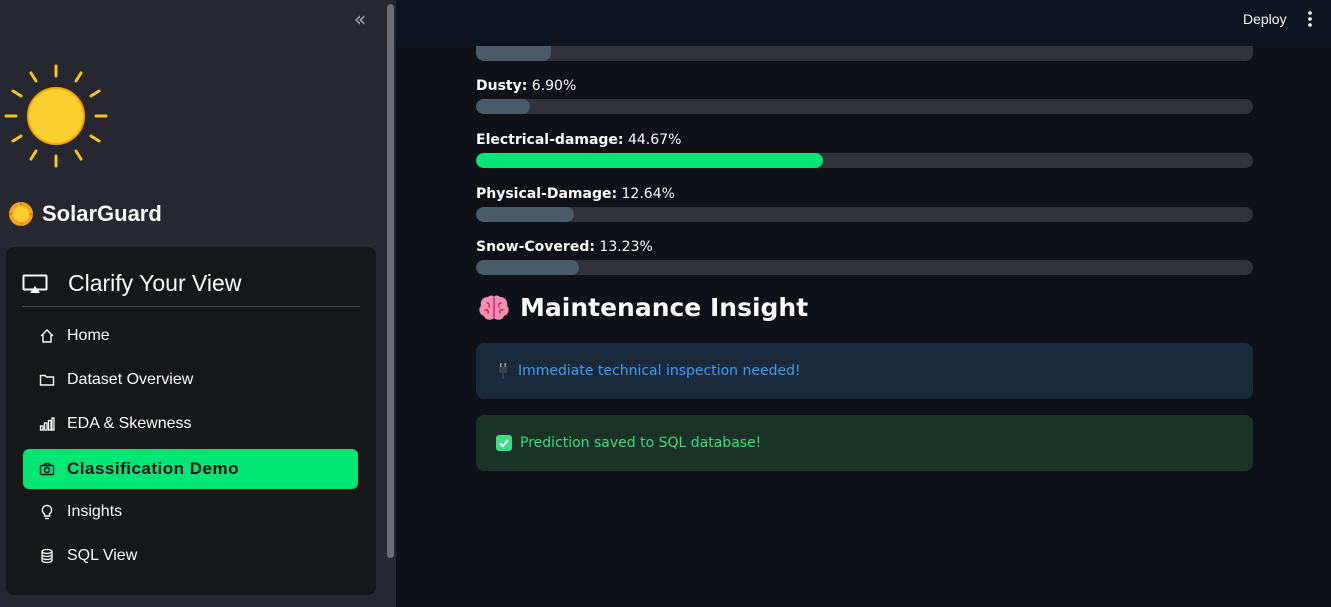 This screenshot has height=607, width=1331. I want to click on class-probability: 12.64%, so click(648, 194).